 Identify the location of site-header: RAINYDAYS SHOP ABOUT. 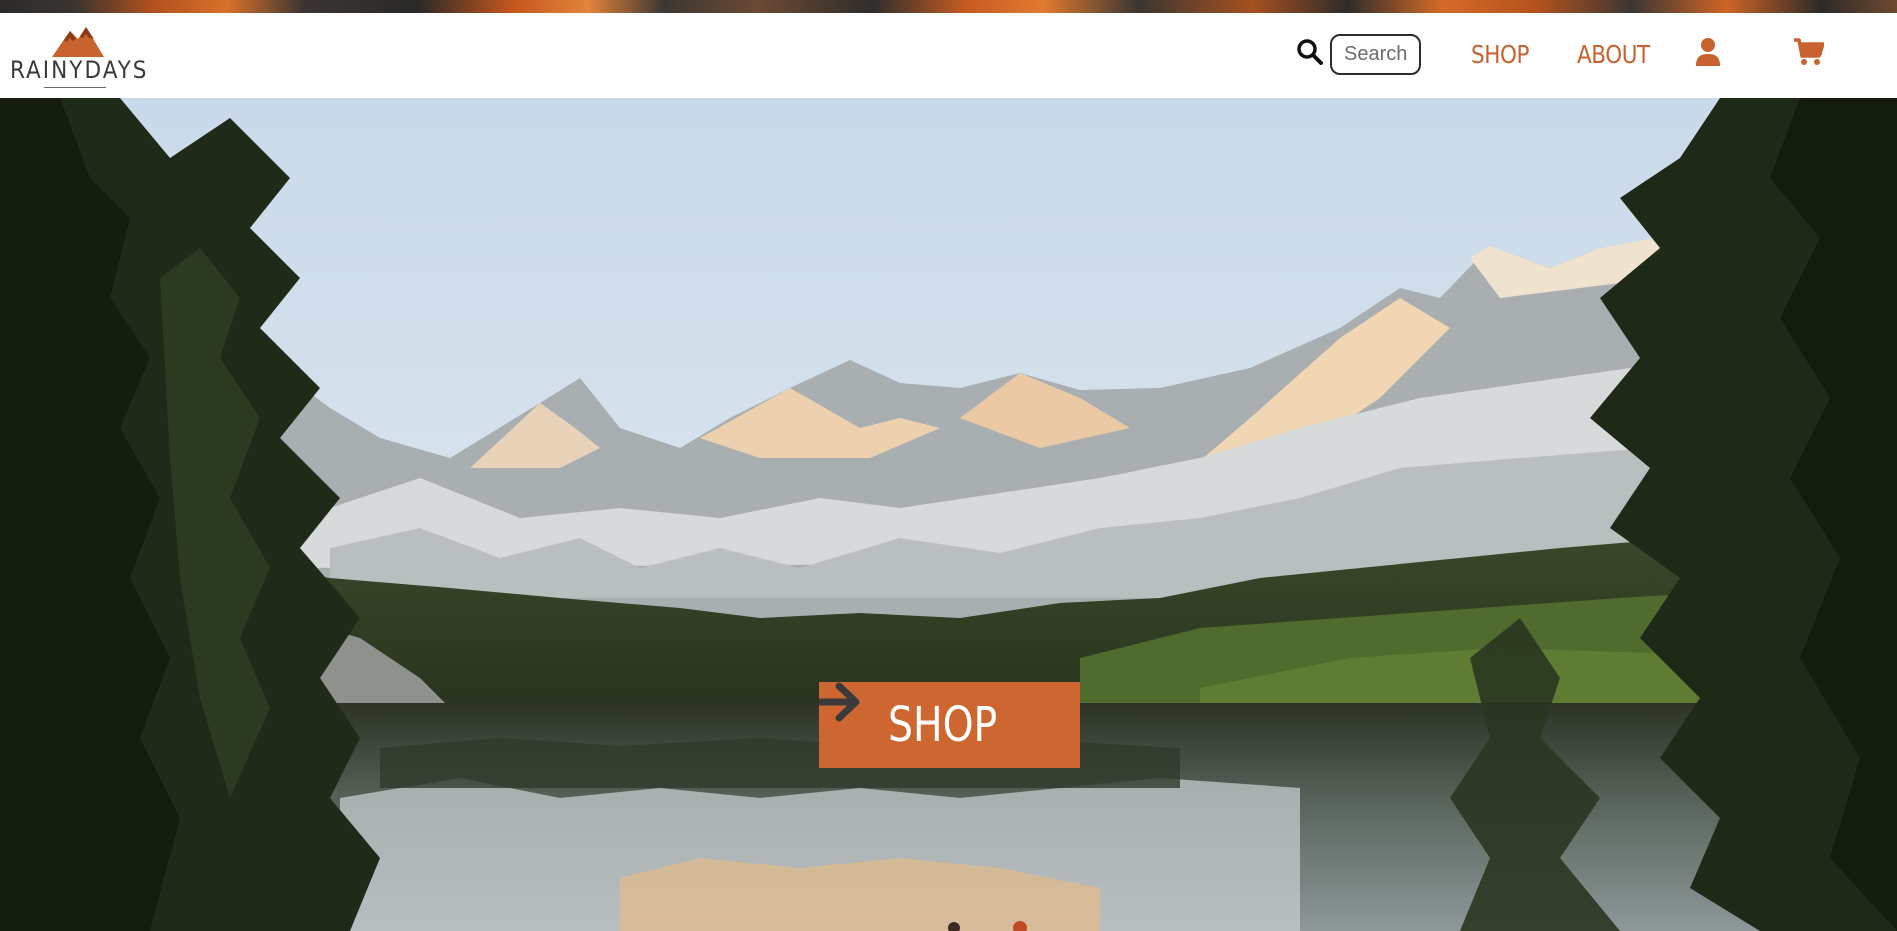
(948, 55).